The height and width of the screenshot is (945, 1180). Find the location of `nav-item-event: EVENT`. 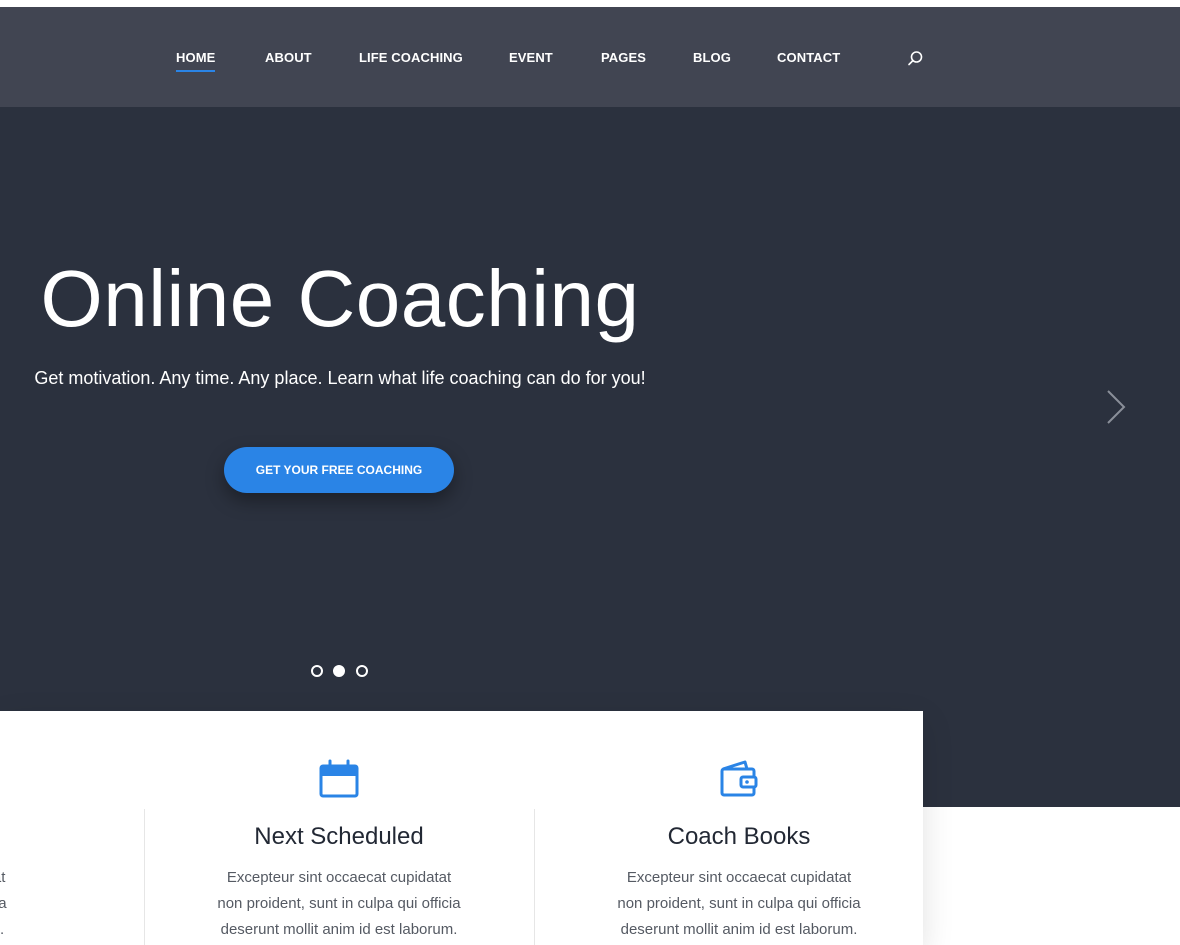

nav-item-event: EVENT is located at coordinates (531, 57).